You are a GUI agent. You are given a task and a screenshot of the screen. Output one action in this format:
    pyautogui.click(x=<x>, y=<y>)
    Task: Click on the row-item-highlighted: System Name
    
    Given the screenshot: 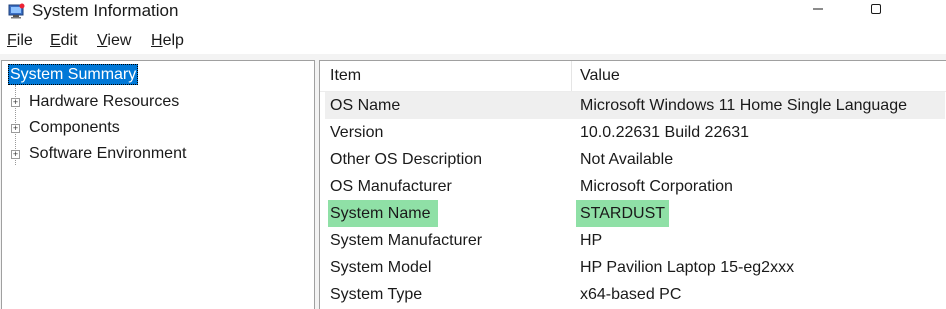 What is the action you would take?
    pyautogui.click(x=383, y=213)
    